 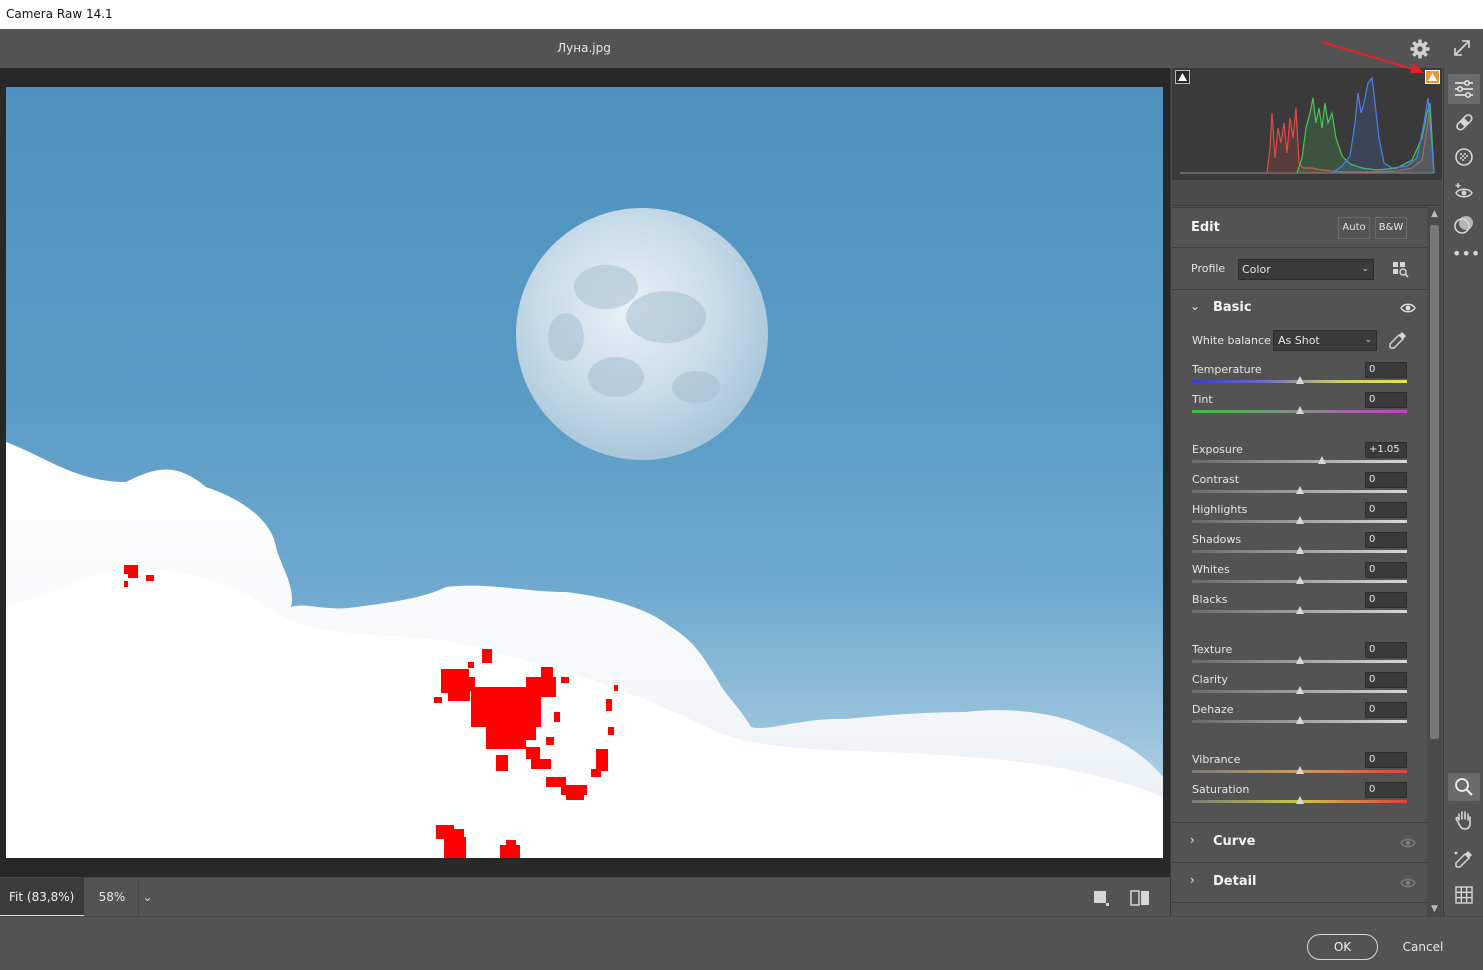 I want to click on temperature-slider-thumb, so click(x=1299, y=380).